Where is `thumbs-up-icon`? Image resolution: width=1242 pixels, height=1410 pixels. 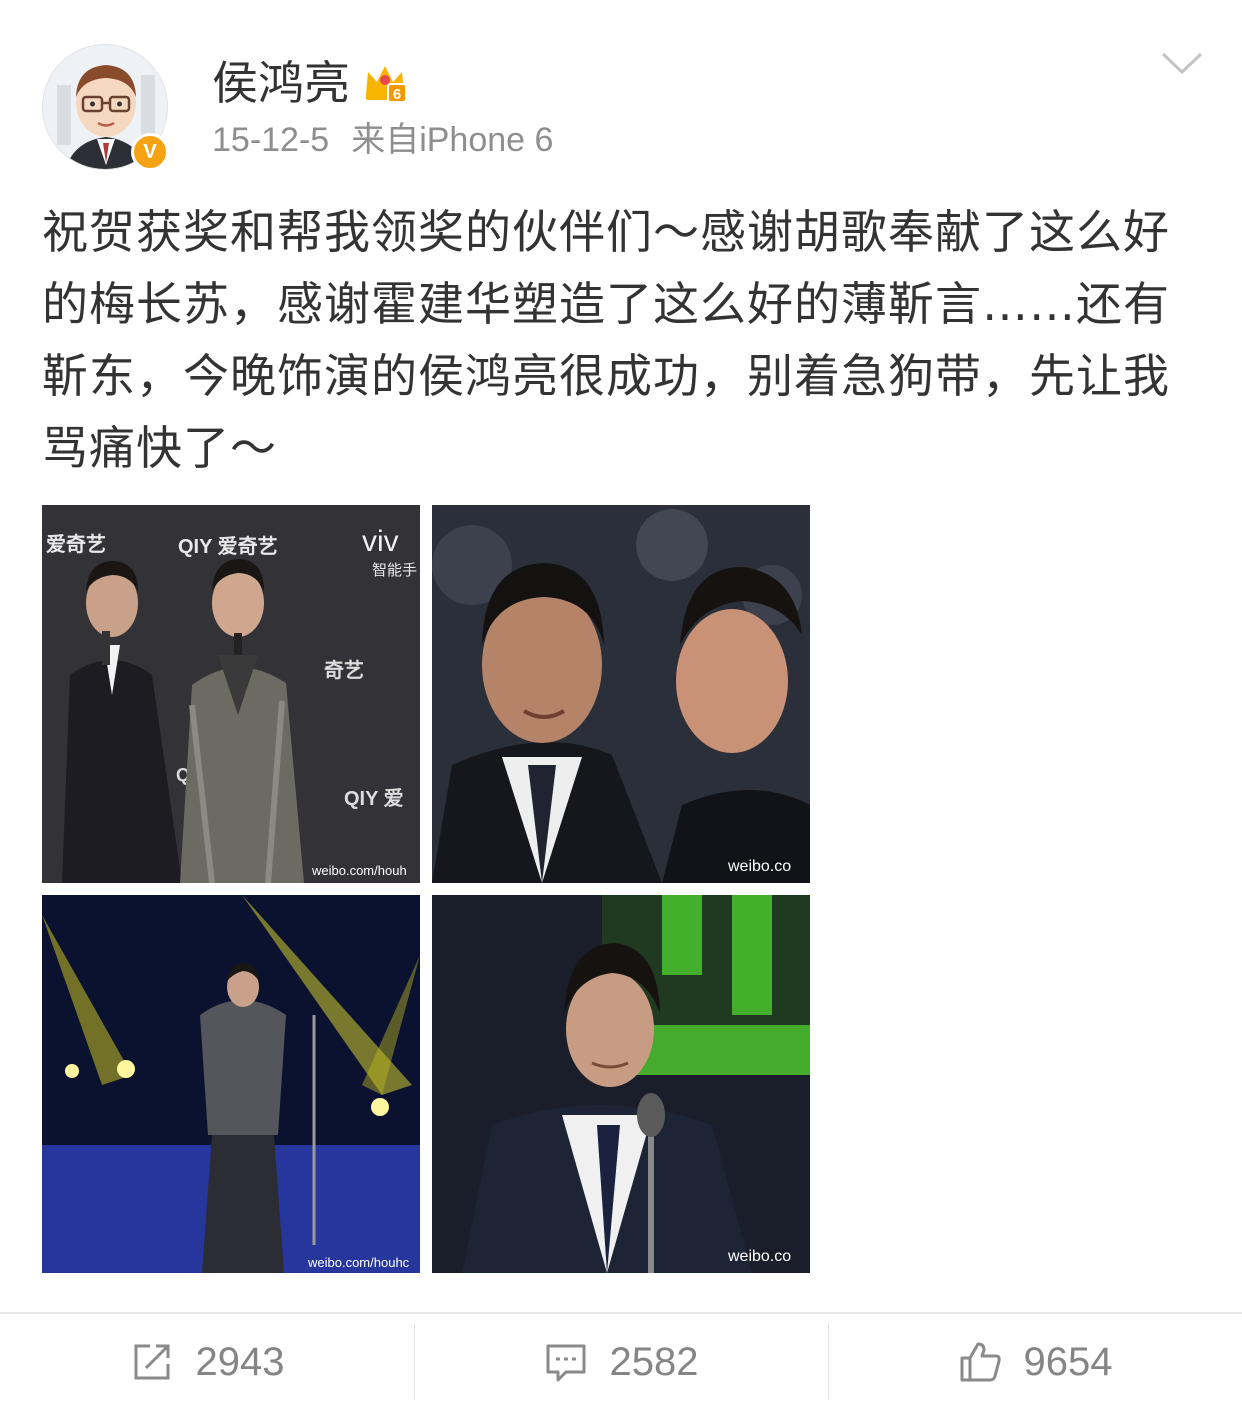 thumbs-up-icon is located at coordinates (980, 1362).